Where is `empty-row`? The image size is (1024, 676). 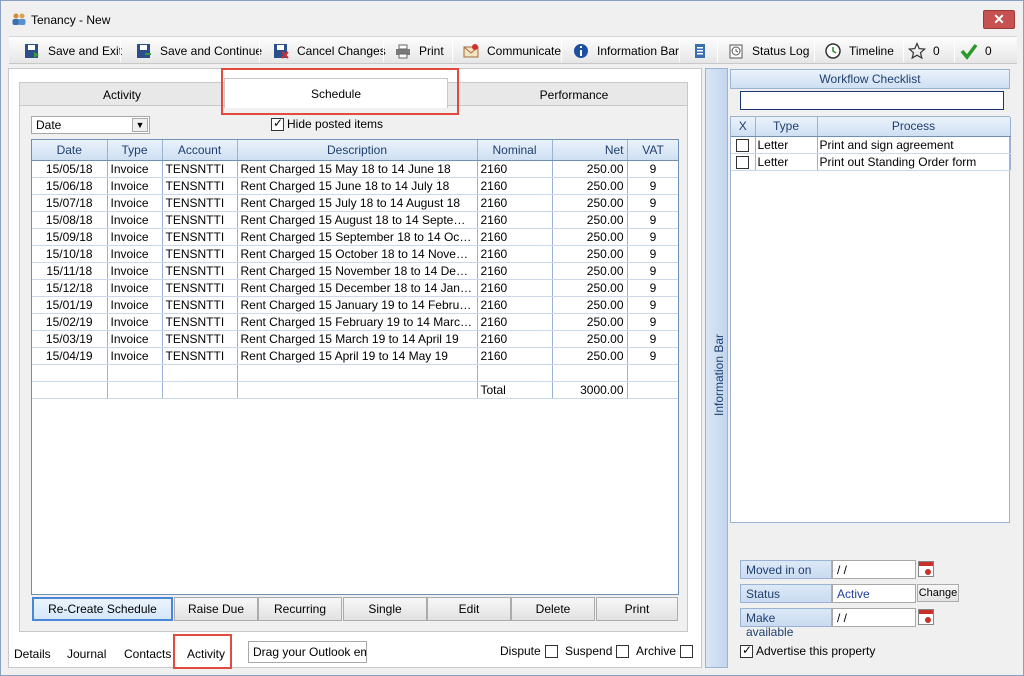 empty-row is located at coordinates (355, 373).